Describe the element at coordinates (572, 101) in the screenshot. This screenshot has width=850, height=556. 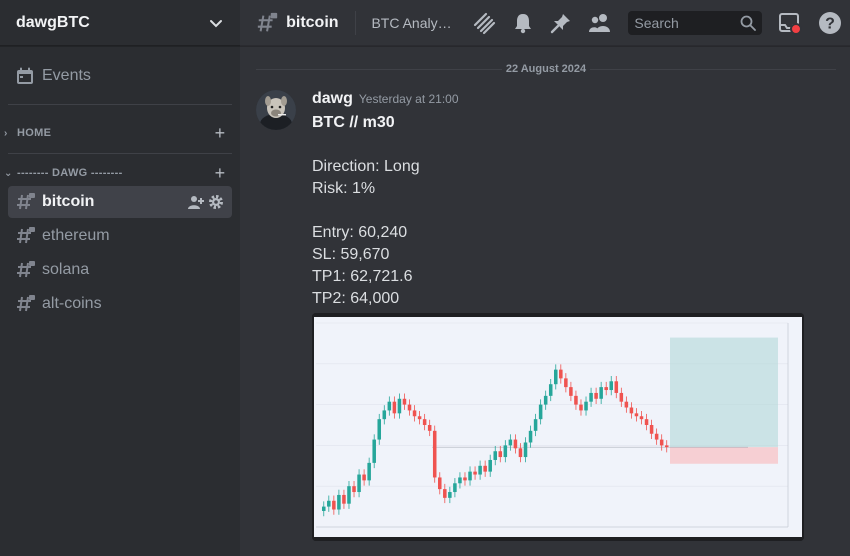
I see `message-header: dawg Yesterday at 21:00` at that location.